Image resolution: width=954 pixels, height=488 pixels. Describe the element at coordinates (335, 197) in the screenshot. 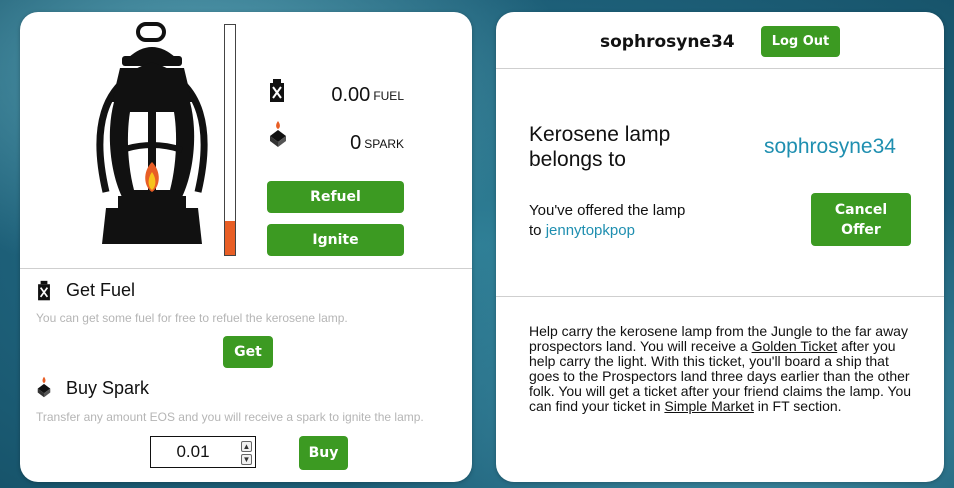

I see `refuel-button: Refuel` at that location.